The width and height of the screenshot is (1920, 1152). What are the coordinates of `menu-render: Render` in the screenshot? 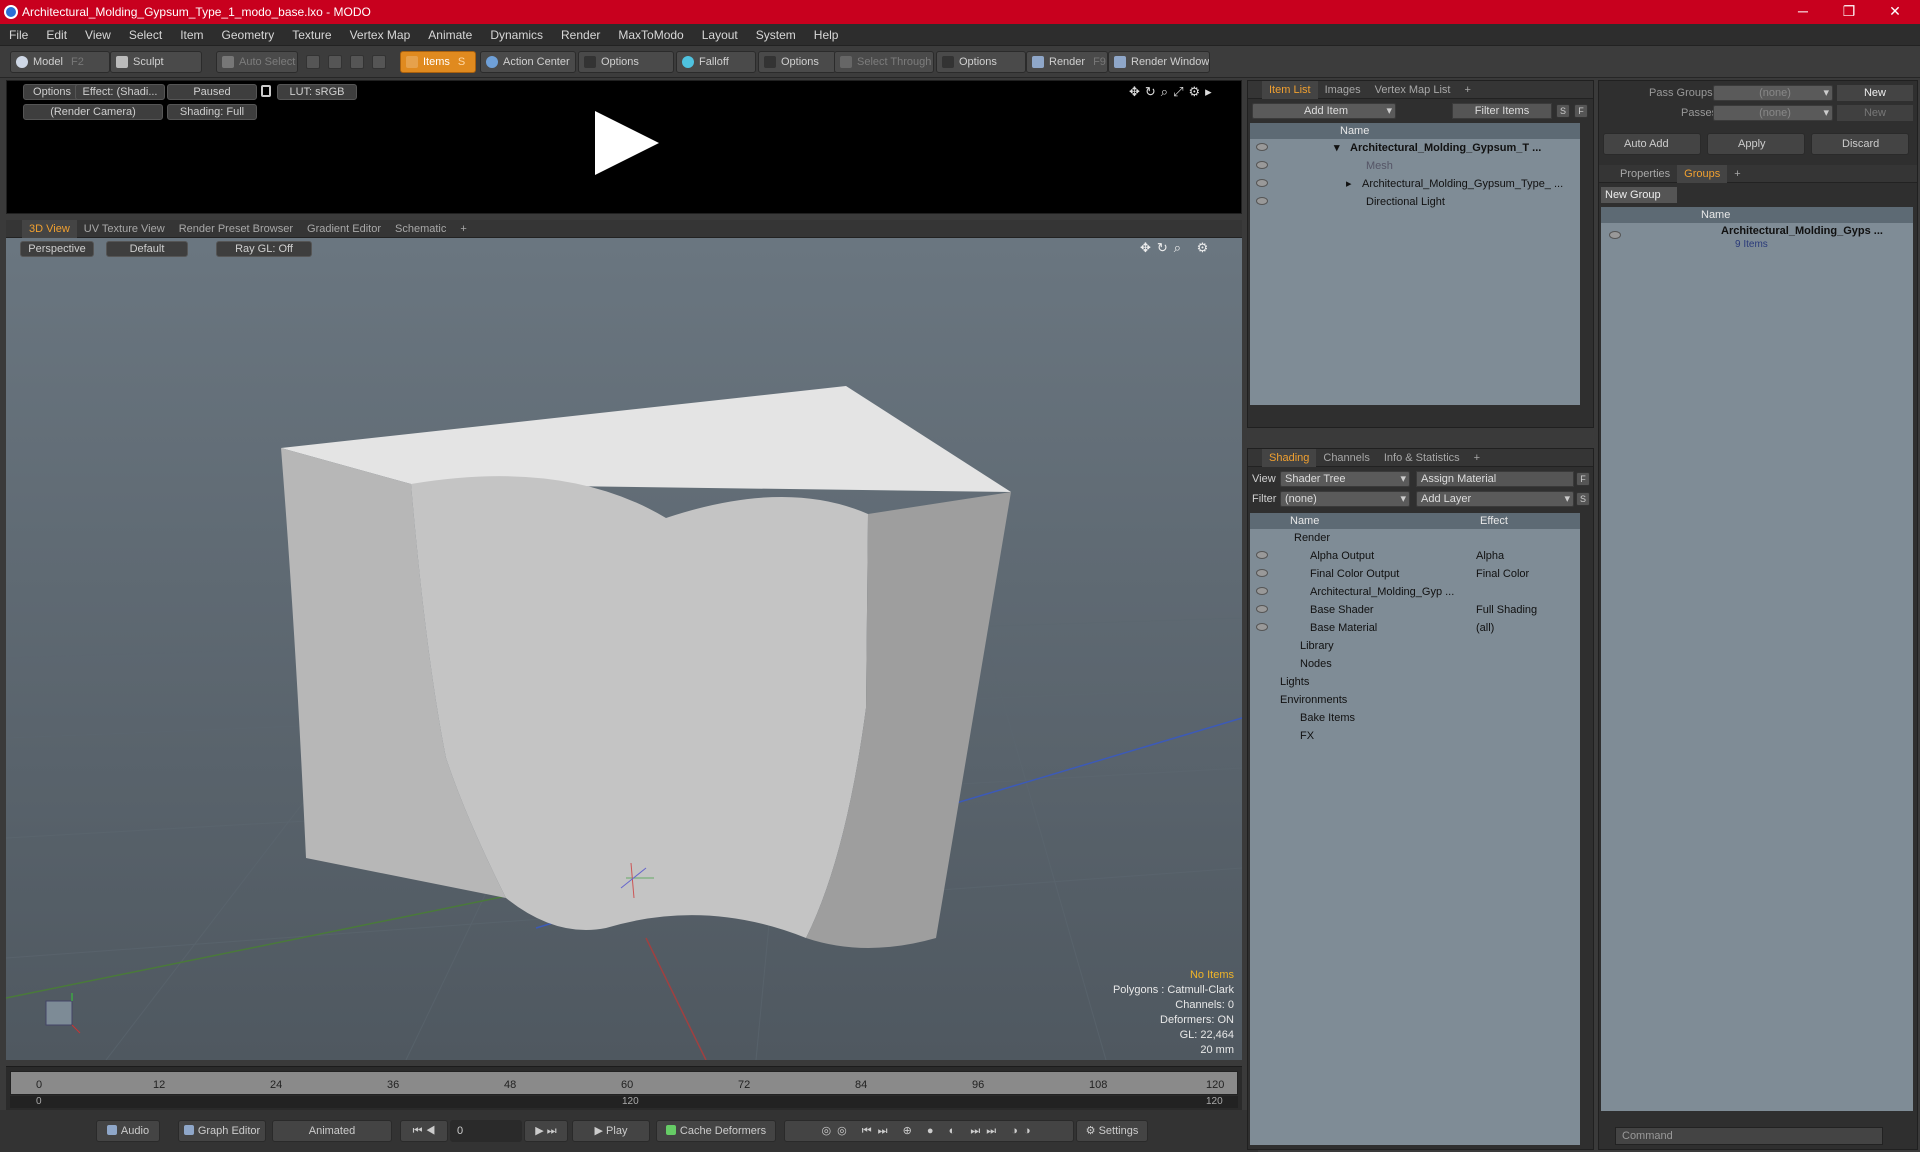 It's located at (580, 35).